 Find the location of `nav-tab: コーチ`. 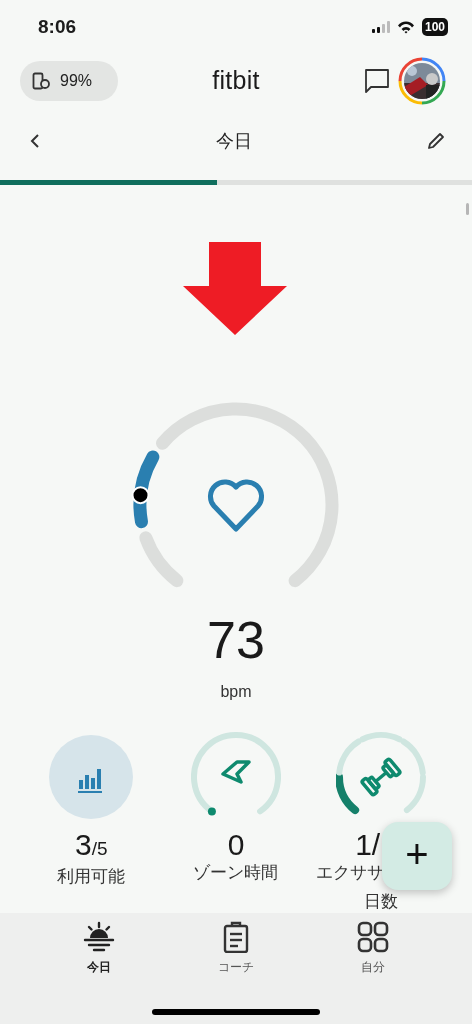

nav-tab: コーチ is located at coordinates (236, 948).